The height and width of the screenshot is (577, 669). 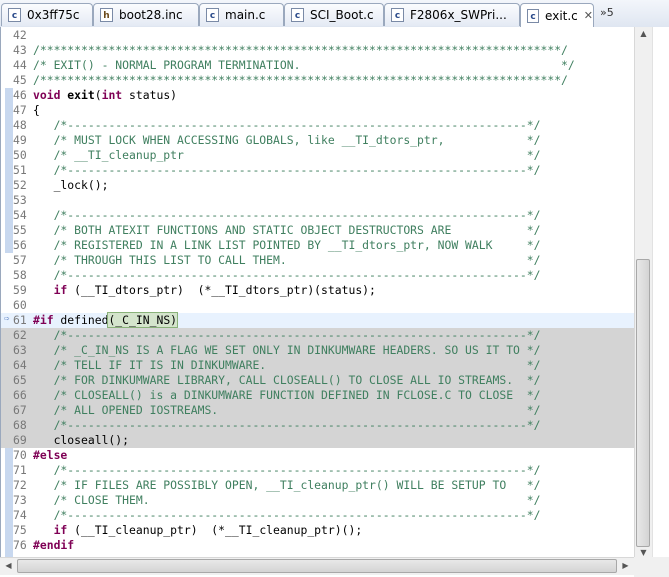 What do you see at coordinates (54, 545) in the screenshot?
I see `code-text: #endif` at bounding box center [54, 545].